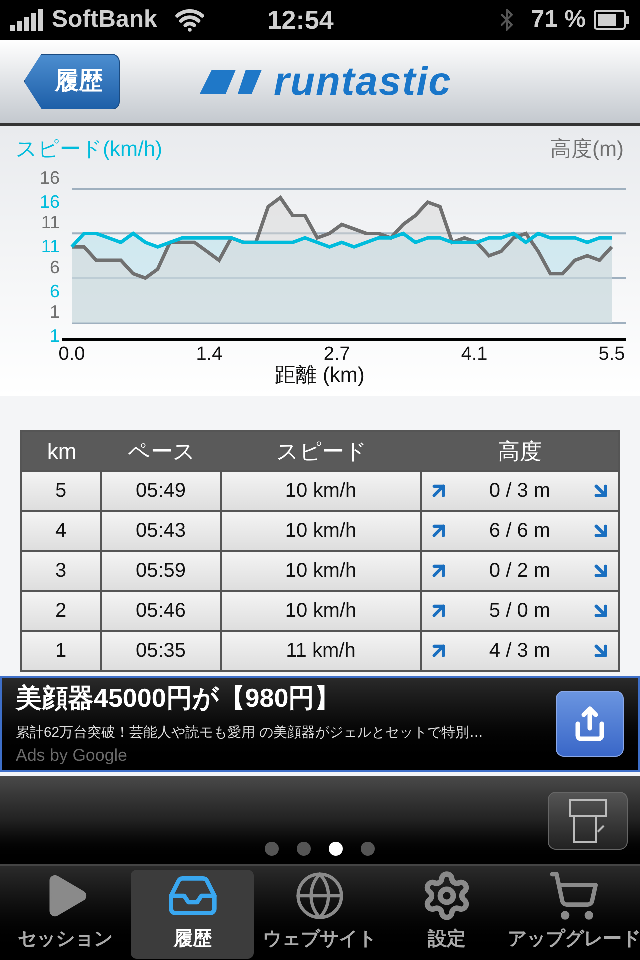  I want to click on table-cell-text: 0 / 2 m, so click(520, 571).